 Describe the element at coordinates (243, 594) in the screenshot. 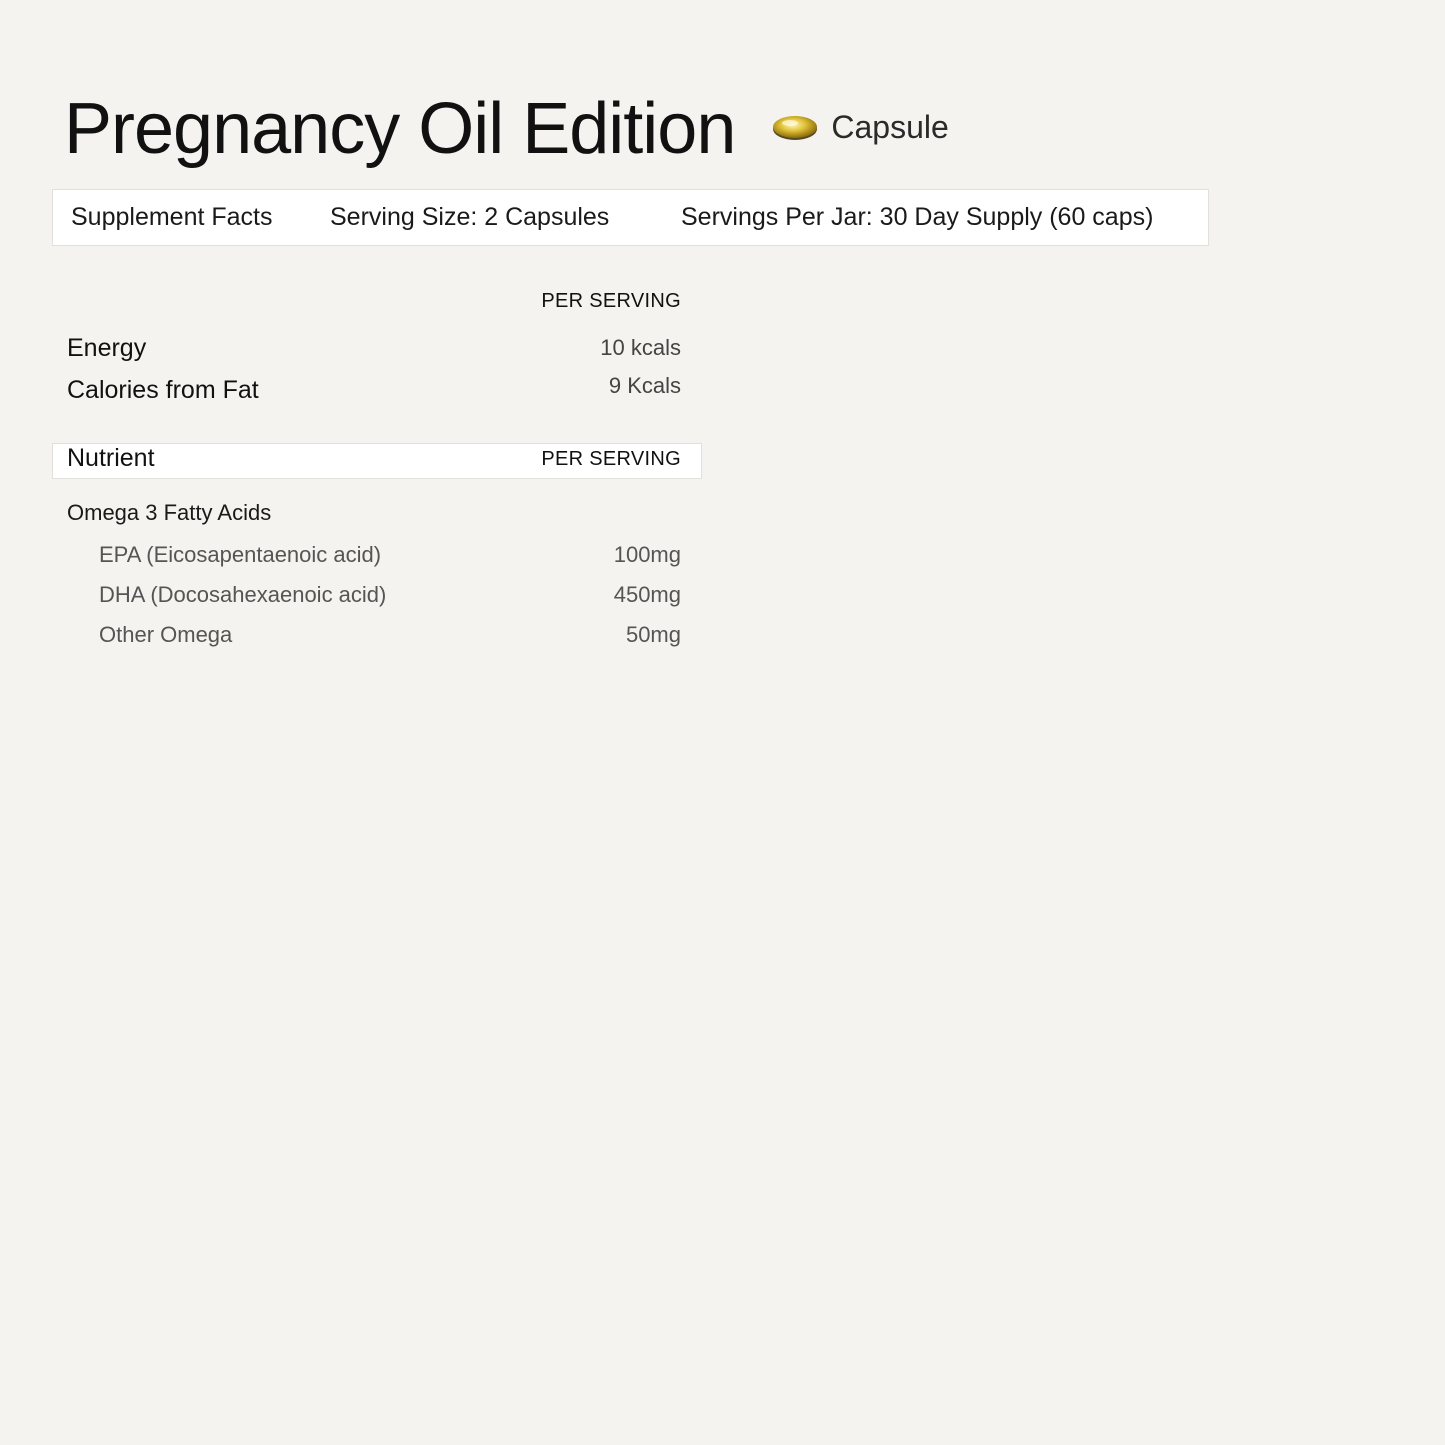

I see `nutrient-label: DHA (Docosahexaenoic acid)` at that location.